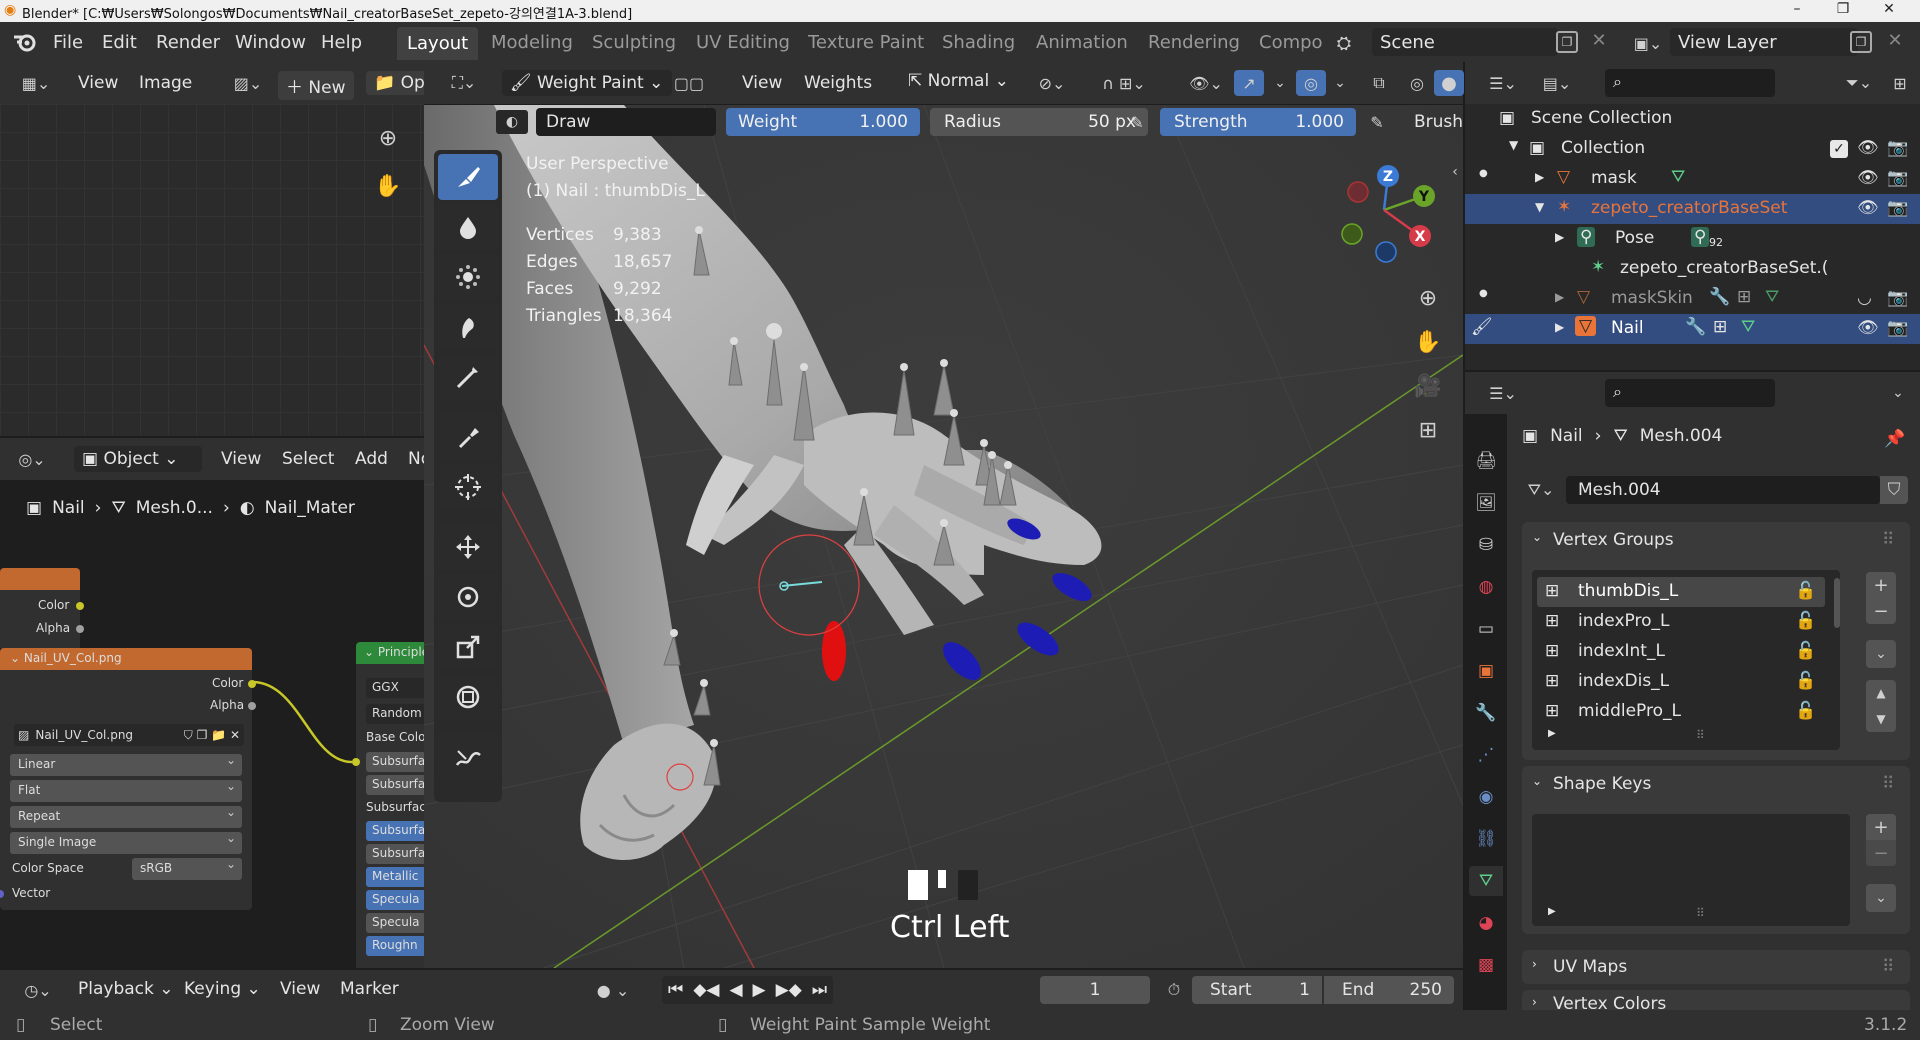 This screenshot has width=1920, height=1040. Describe the element at coordinates (1095, 990) in the screenshot. I see `current-frame-field: 1` at that location.